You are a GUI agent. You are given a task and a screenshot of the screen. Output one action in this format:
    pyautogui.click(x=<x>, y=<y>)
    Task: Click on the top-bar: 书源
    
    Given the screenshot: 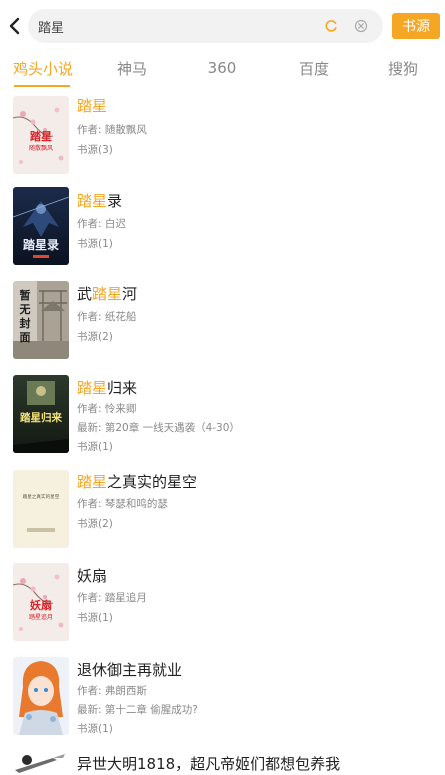 What is the action you would take?
    pyautogui.click(x=222, y=26)
    